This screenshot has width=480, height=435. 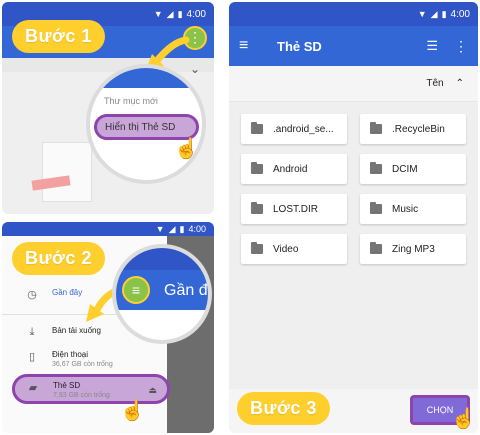 I want to click on folder-name: DCIM, so click(x=405, y=169).